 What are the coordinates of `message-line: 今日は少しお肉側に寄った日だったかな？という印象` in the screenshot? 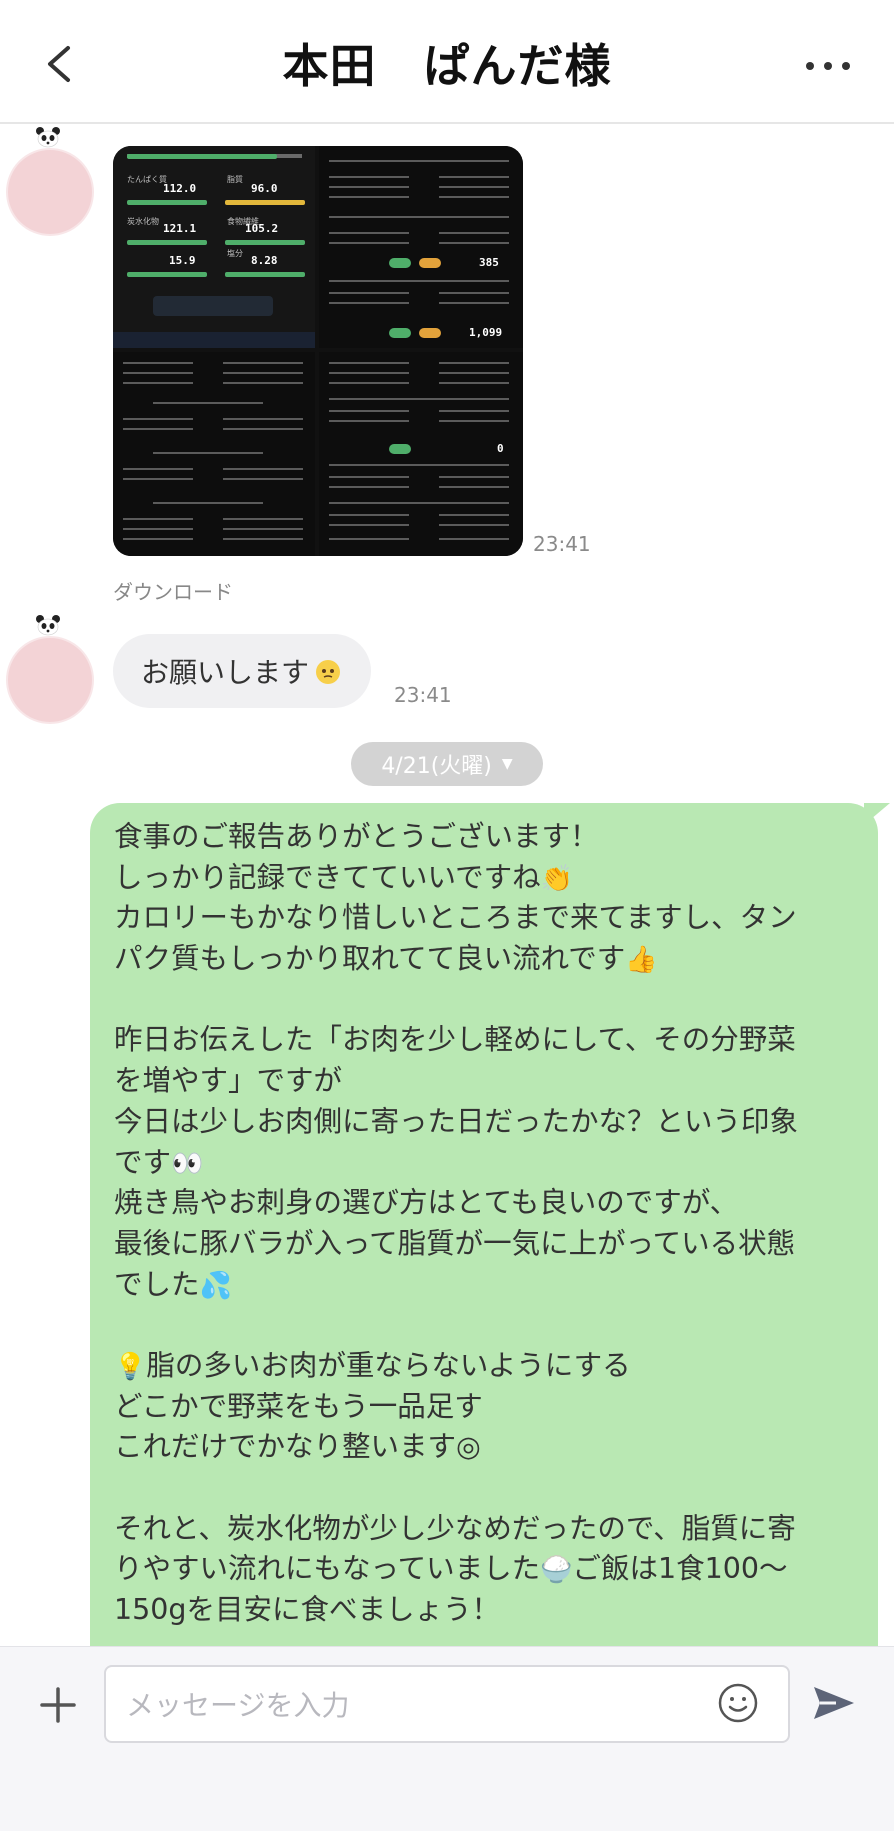 It's located at (456, 1121).